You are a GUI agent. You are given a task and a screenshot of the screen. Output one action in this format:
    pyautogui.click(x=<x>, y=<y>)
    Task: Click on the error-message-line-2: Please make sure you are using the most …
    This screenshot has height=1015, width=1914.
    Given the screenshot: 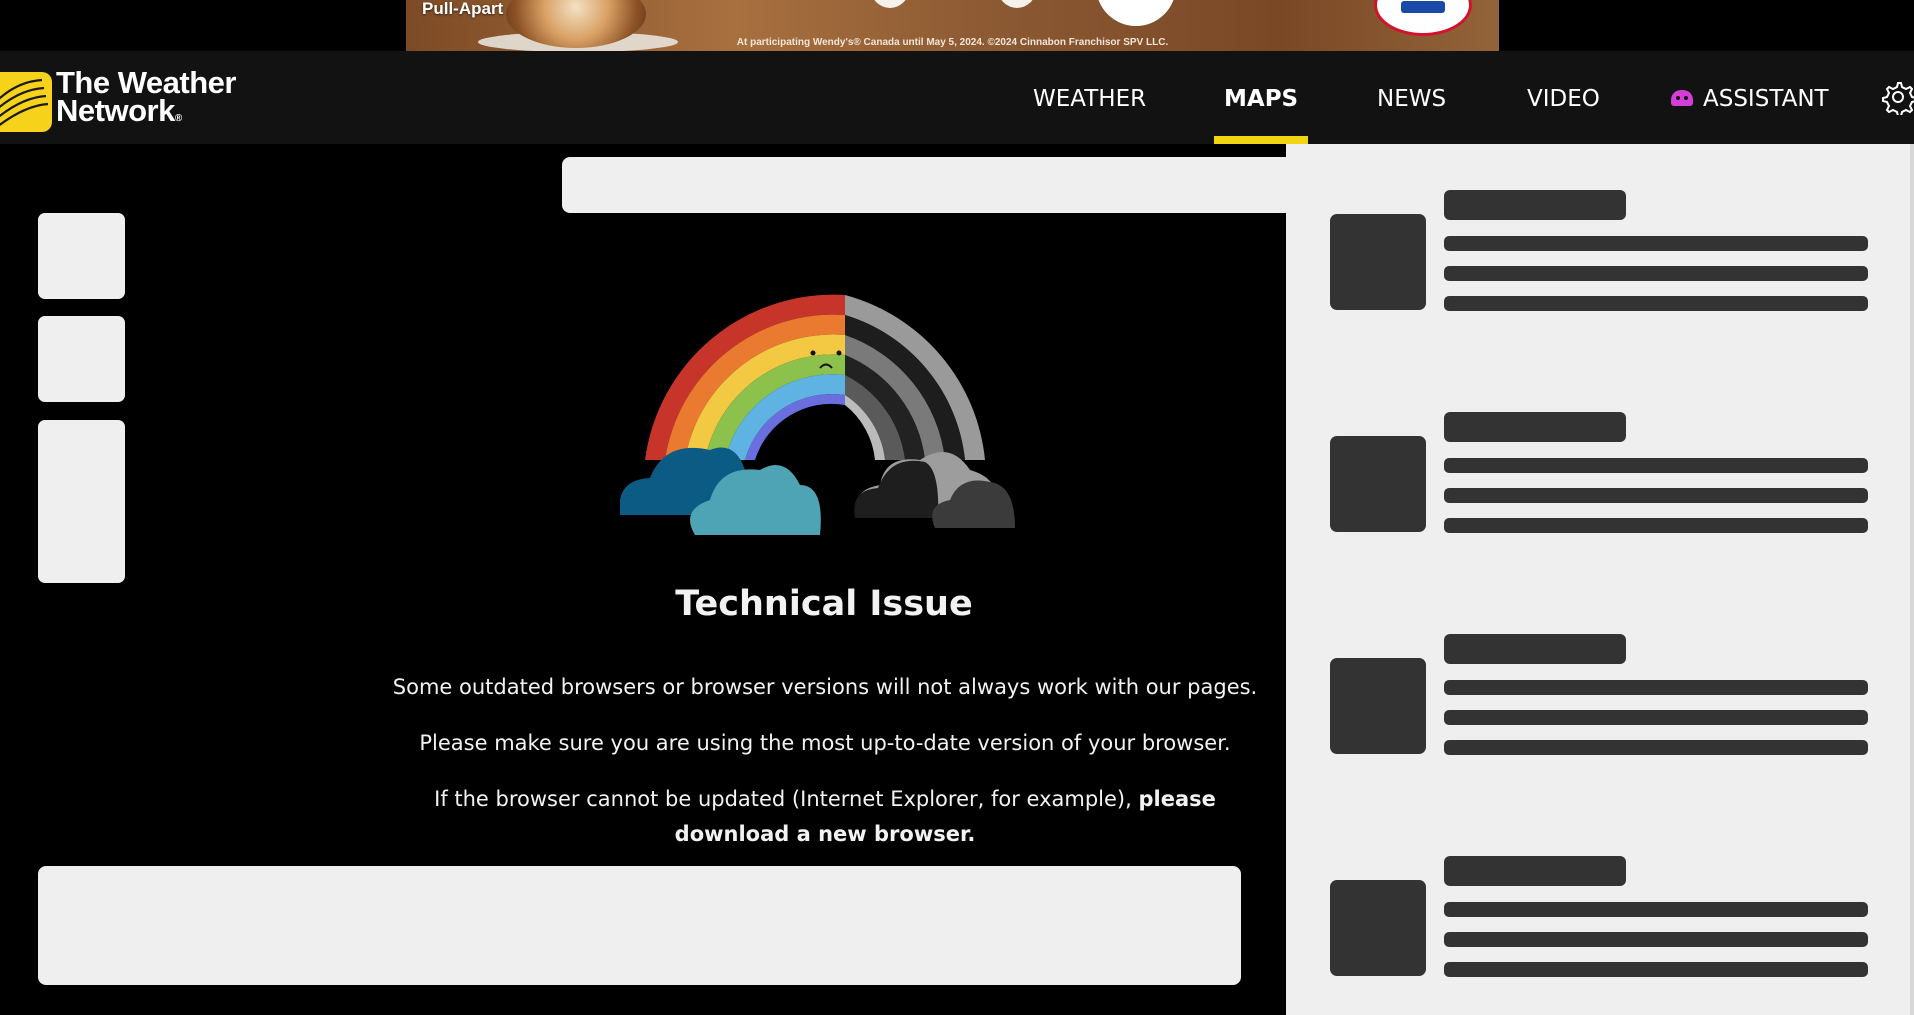 What is the action you would take?
    pyautogui.click(x=825, y=743)
    